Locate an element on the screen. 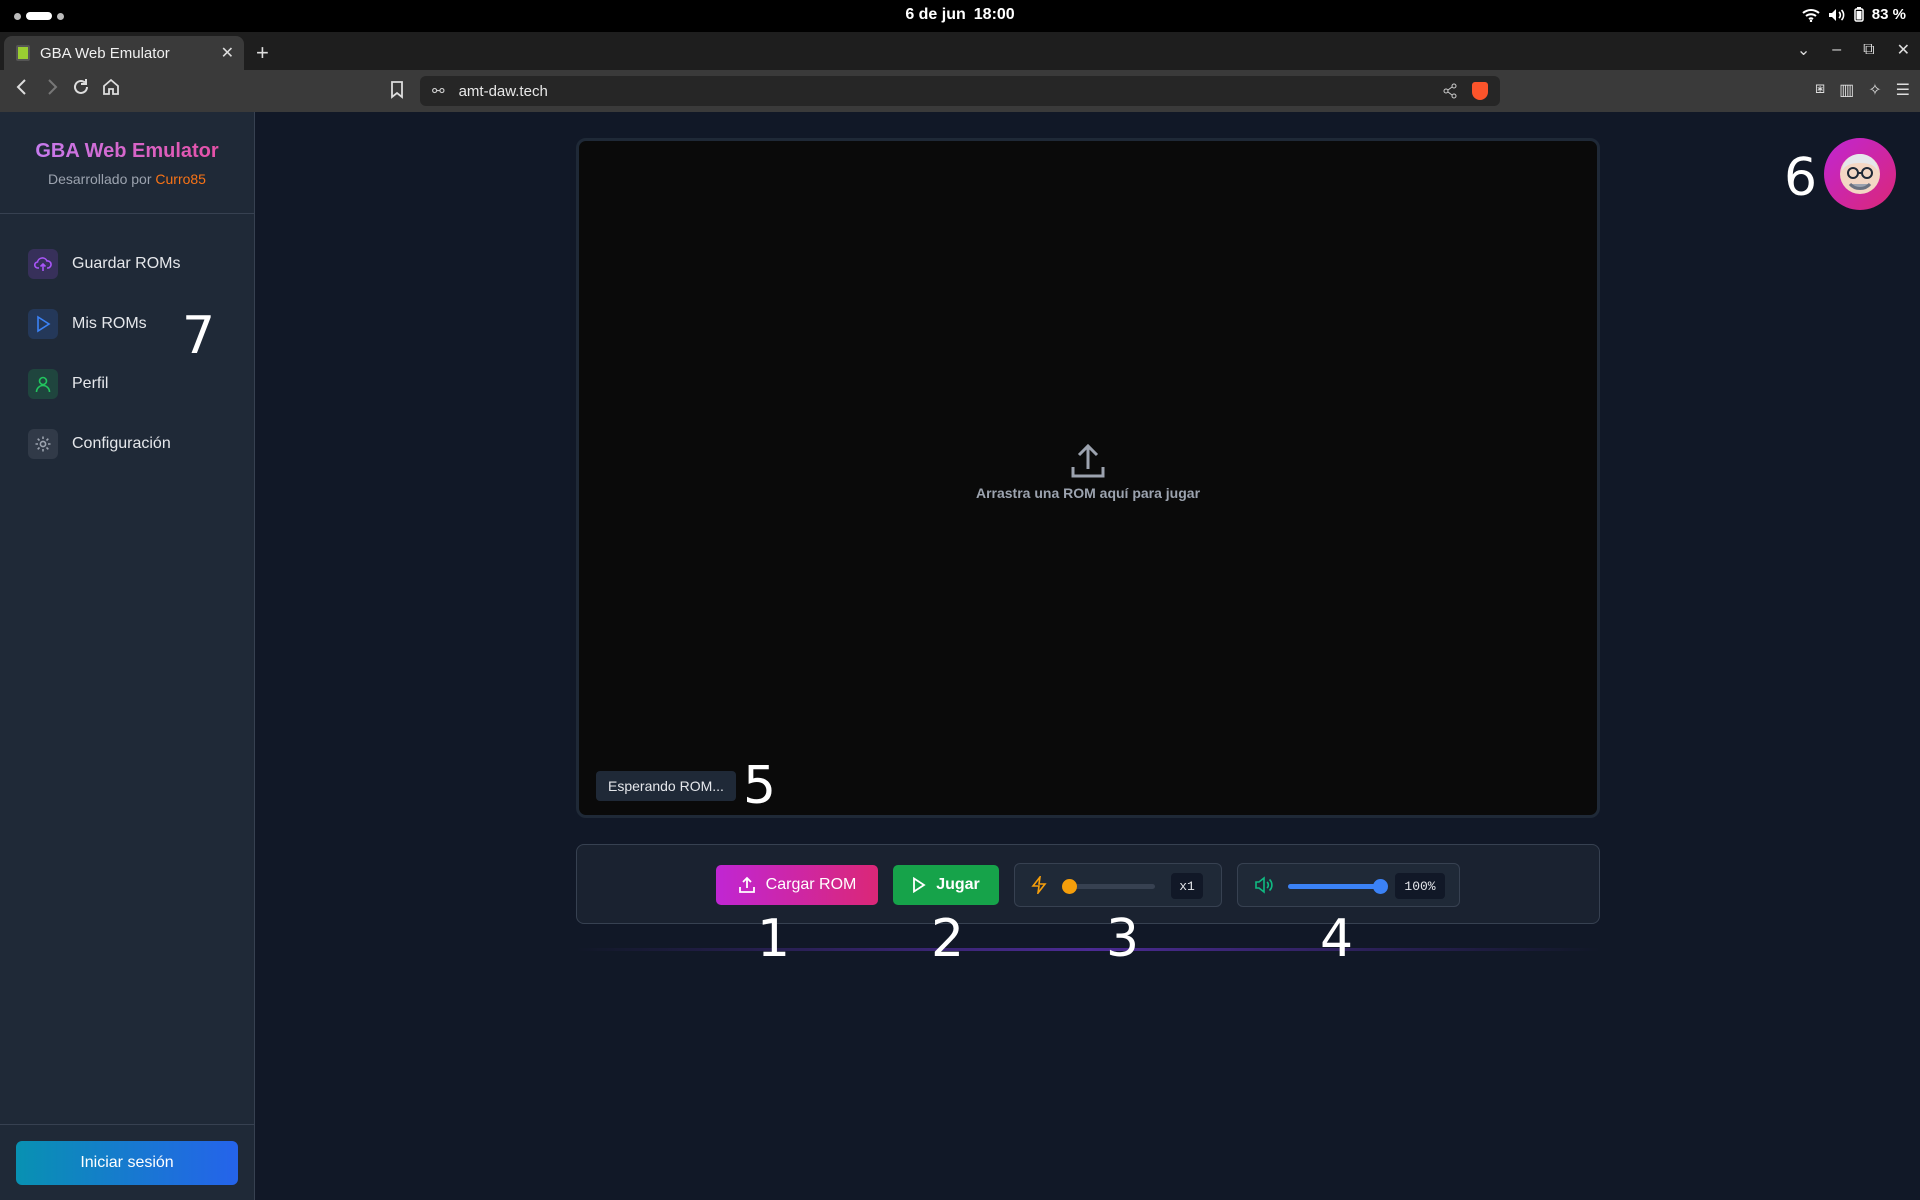  user-icon is located at coordinates (43, 384).